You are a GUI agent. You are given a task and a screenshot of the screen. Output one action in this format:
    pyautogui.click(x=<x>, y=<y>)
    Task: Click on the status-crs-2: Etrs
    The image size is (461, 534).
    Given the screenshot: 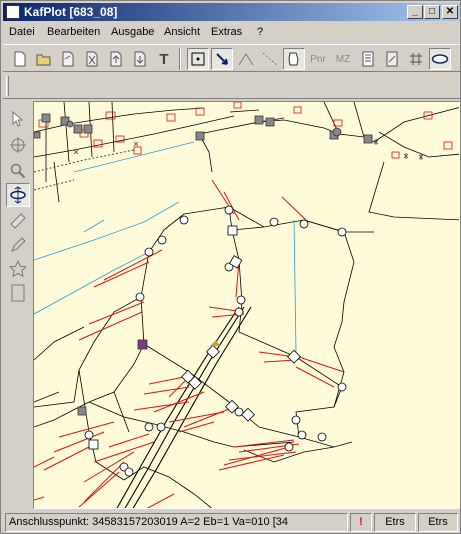 What is the action you would take?
    pyautogui.click(x=438, y=522)
    